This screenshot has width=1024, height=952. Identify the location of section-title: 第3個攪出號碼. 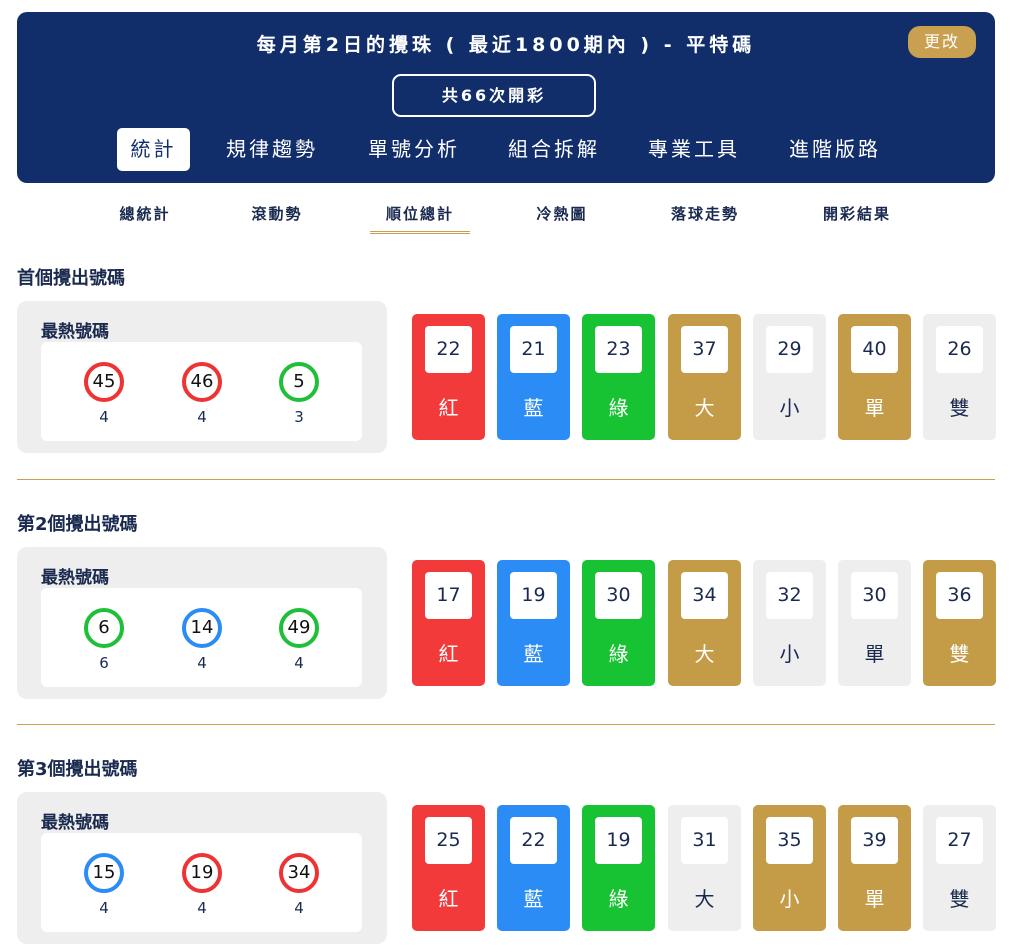
(77, 769).